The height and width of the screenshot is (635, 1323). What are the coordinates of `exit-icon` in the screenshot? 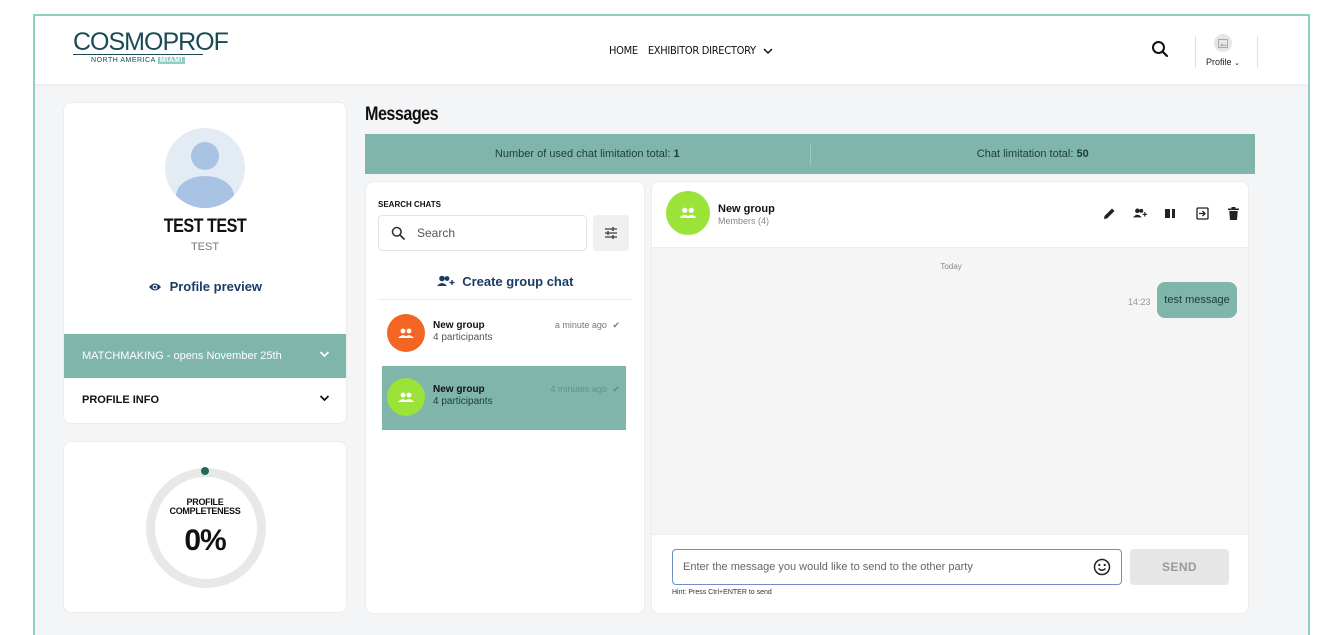 It's located at (1202, 213).